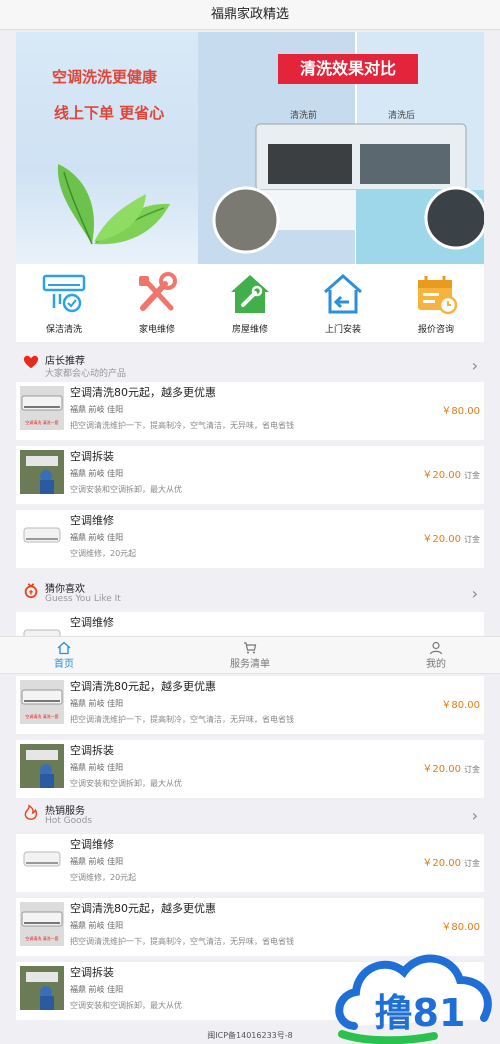 The image size is (500, 1044). What do you see at coordinates (64, 664) in the screenshot?
I see `tab-label: 首页` at bounding box center [64, 664].